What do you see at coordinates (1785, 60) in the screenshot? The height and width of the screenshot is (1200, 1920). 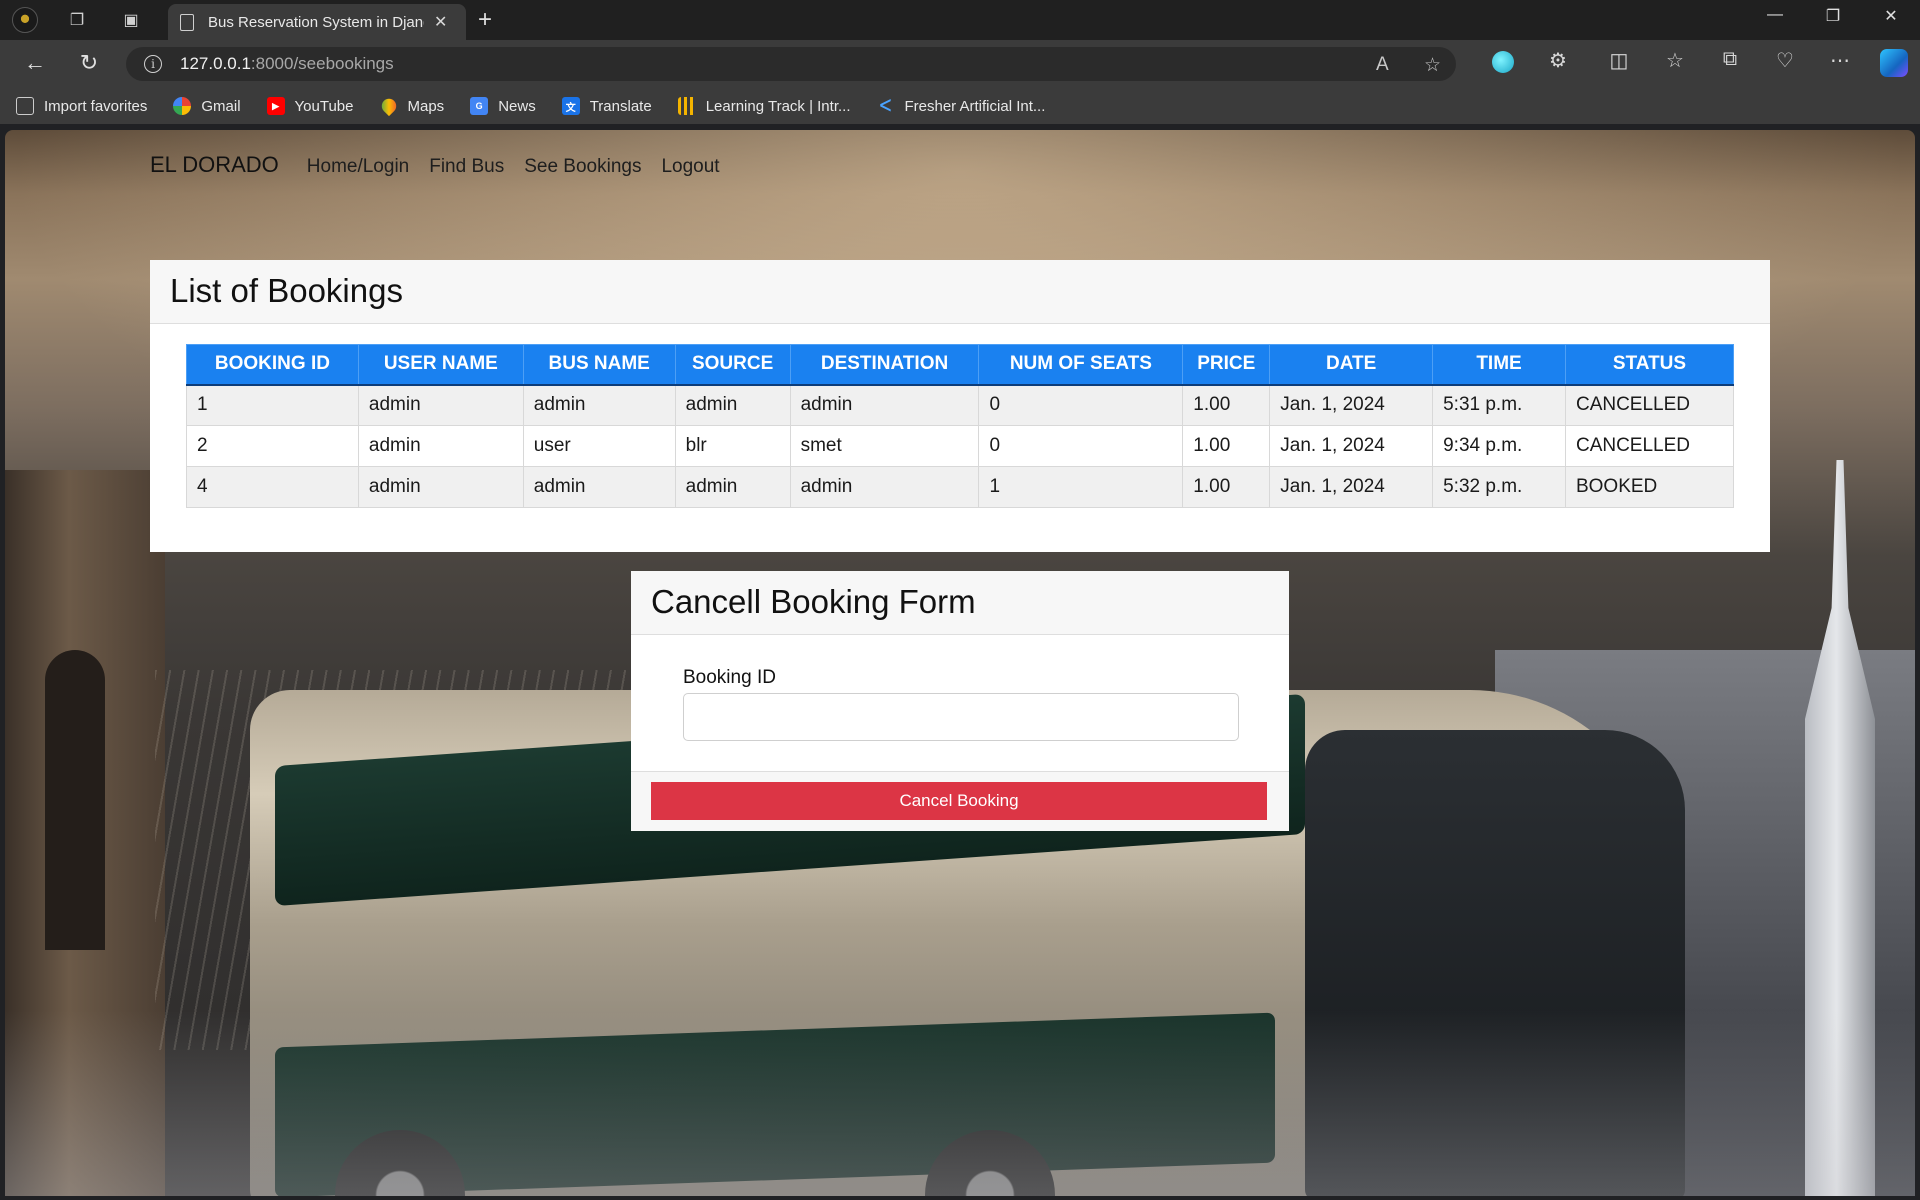 I see `browser-essentials-icon: ♡` at bounding box center [1785, 60].